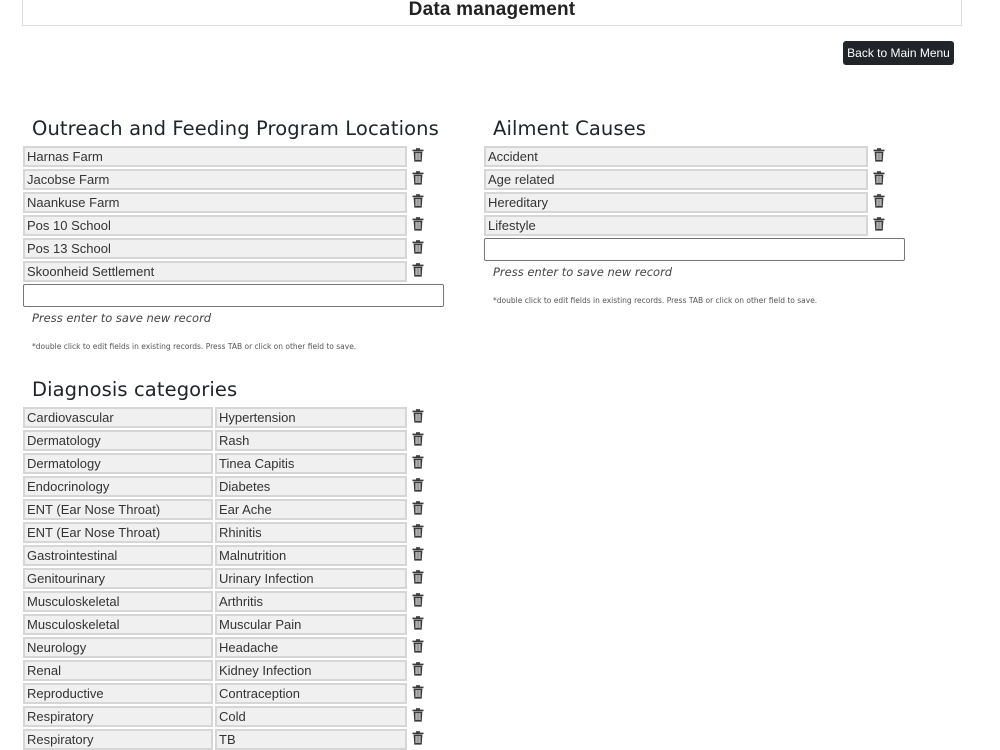 The image size is (1000, 750). I want to click on location-row: Harnas Farm, so click(230, 156).